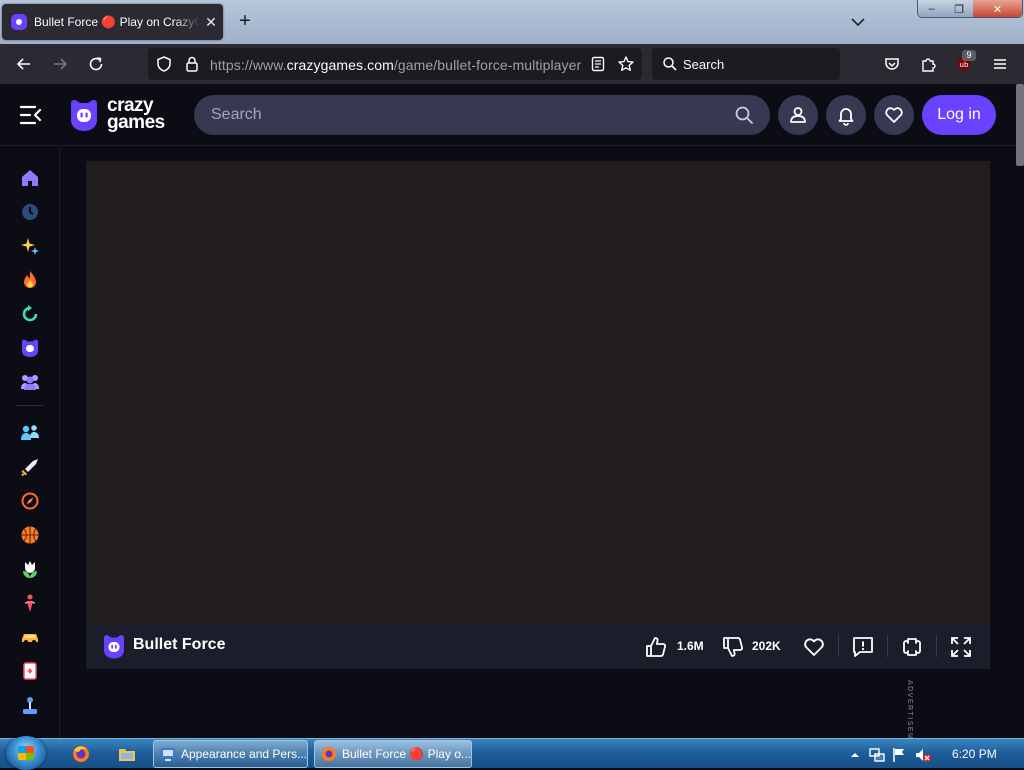 The image size is (1024, 770). Describe the element at coordinates (814, 647) in the screenshot. I see `favorite-heart-icon` at that location.